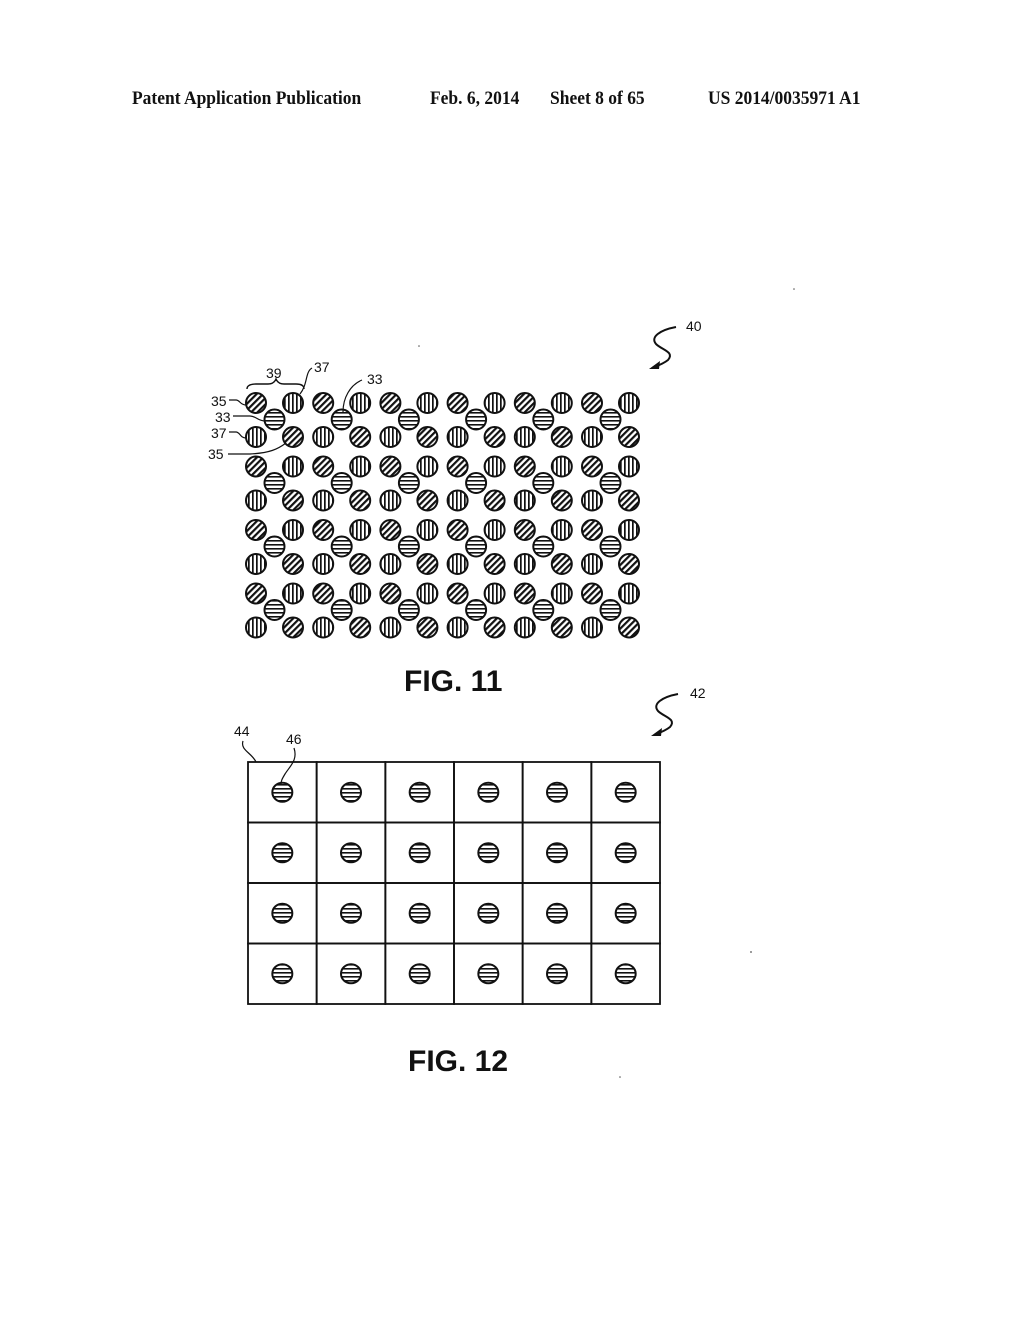  Describe the element at coordinates (229, 401) in the screenshot. I see `leader-35-top: 35` at that location.